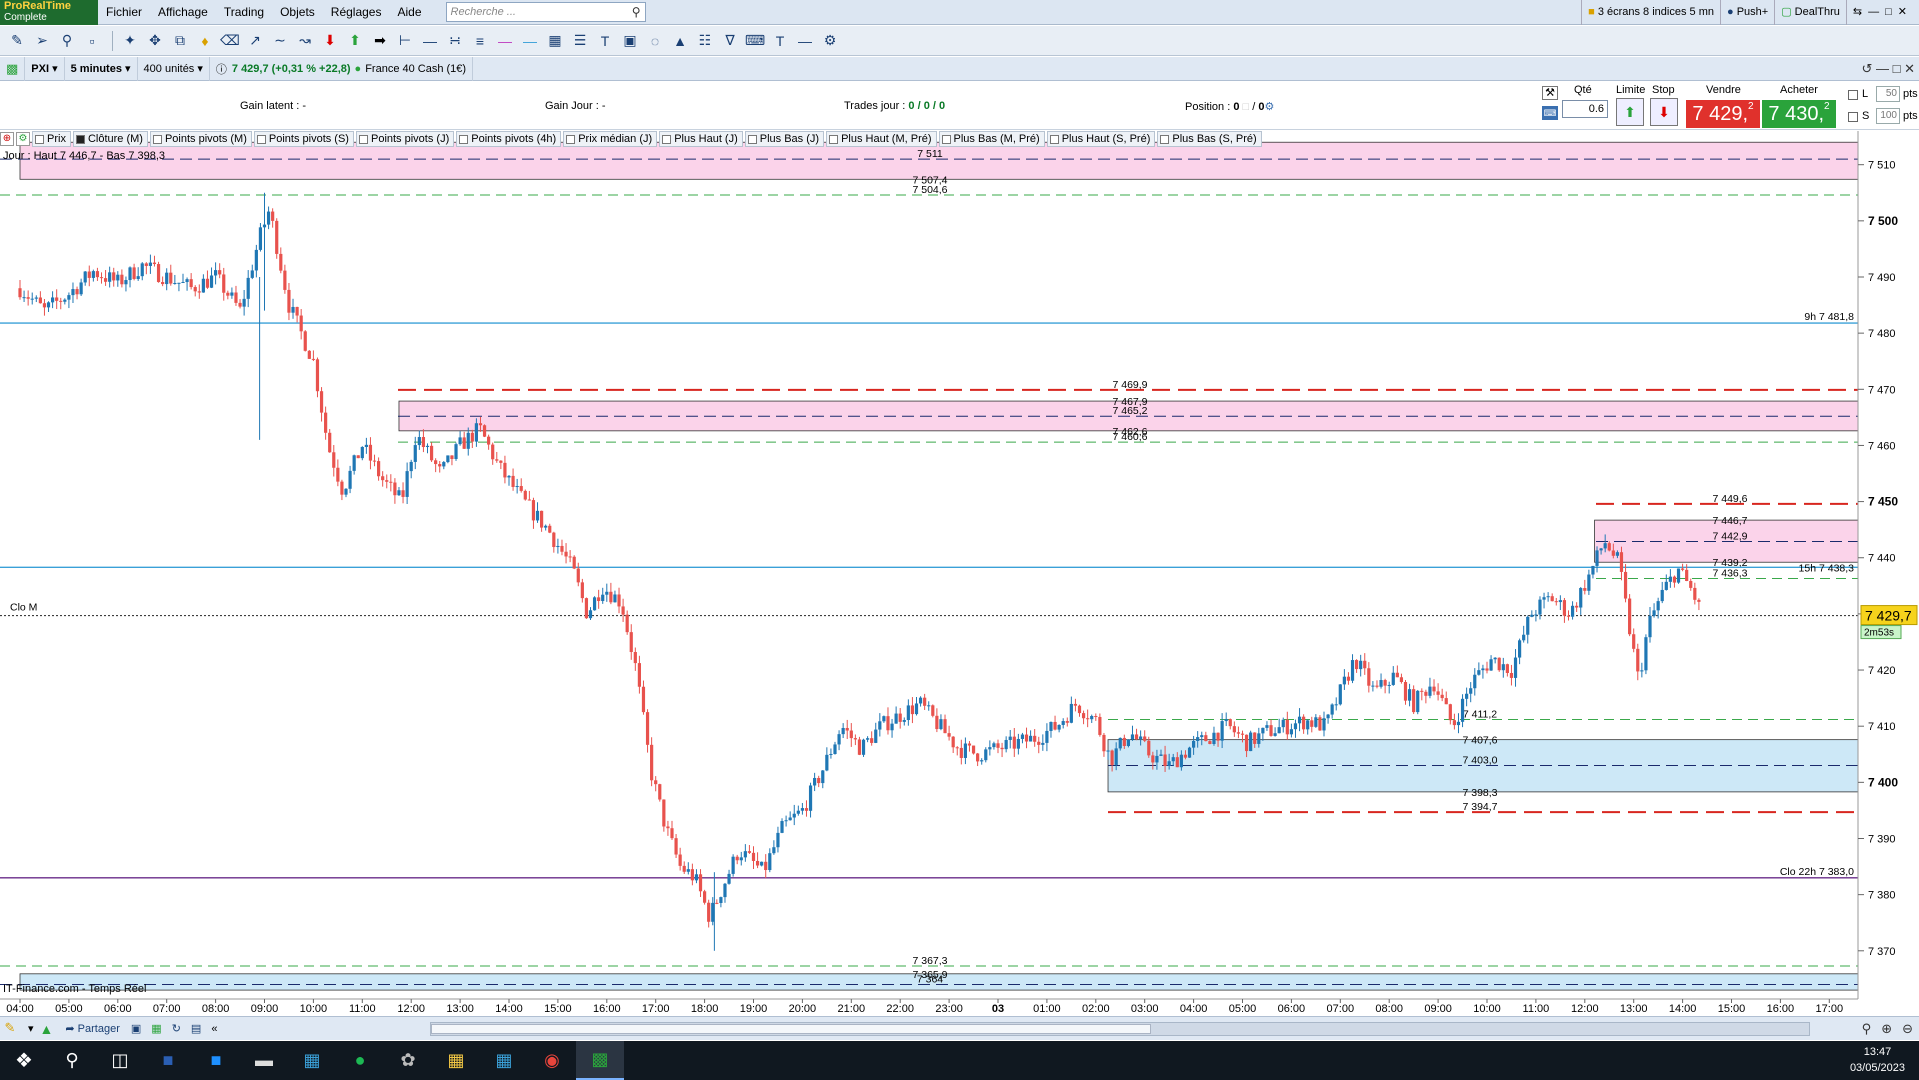 Image resolution: width=1919 pixels, height=1080 pixels. I want to click on indicator-plus-bas-s: Plus Bas (S, Pré), so click(1209, 139).